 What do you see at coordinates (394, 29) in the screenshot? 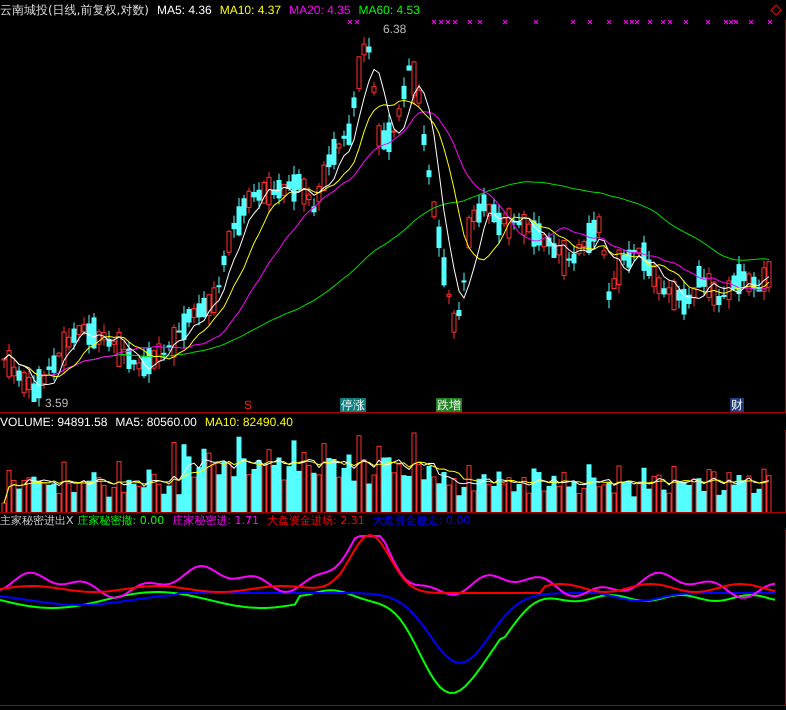
I see `high-price-label: 6.38` at bounding box center [394, 29].